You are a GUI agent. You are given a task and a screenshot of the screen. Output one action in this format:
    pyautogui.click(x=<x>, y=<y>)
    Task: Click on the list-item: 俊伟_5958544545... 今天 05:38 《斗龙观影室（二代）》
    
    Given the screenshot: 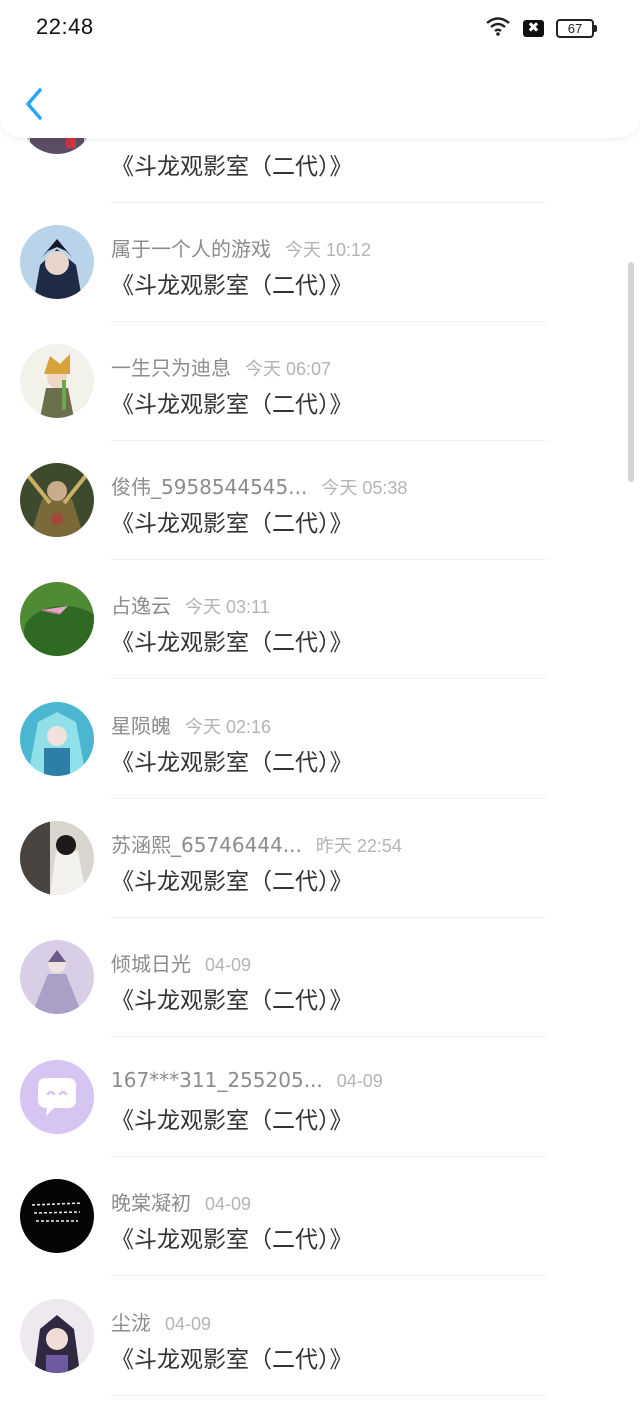 What is the action you would take?
    pyautogui.click(x=320, y=500)
    